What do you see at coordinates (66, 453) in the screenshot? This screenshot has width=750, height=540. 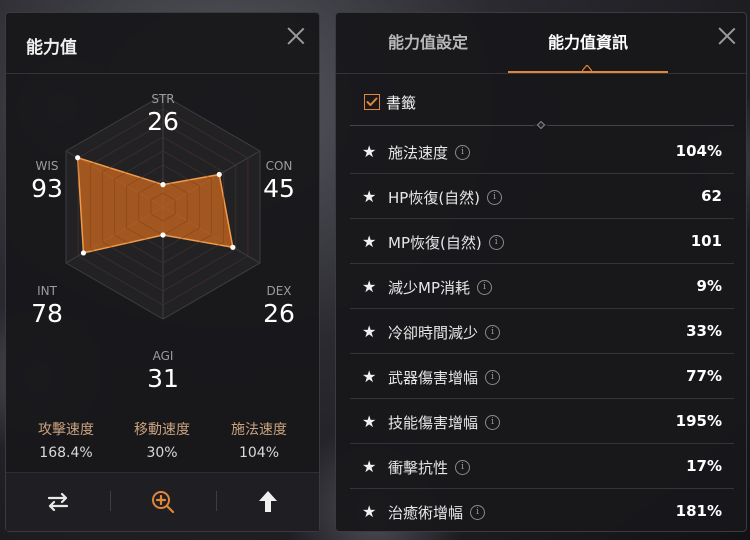 I see `speed-value: 168.4%` at bounding box center [66, 453].